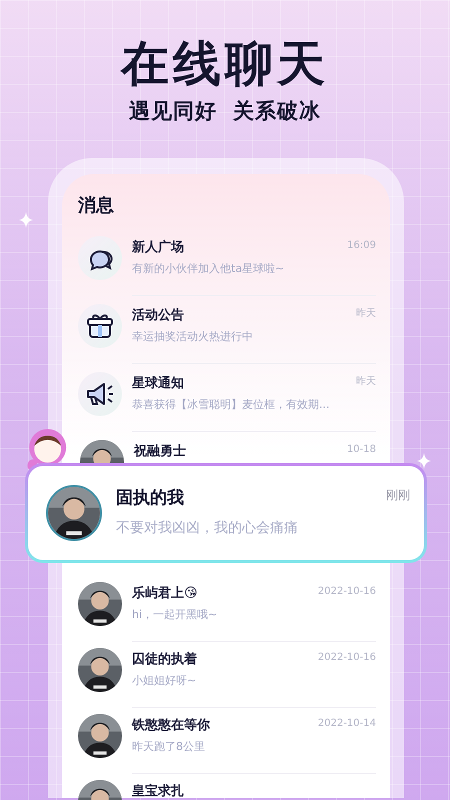 This screenshot has width=450, height=800. I want to click on contact-name: 铁憨憨在等你, so click(171, 725).